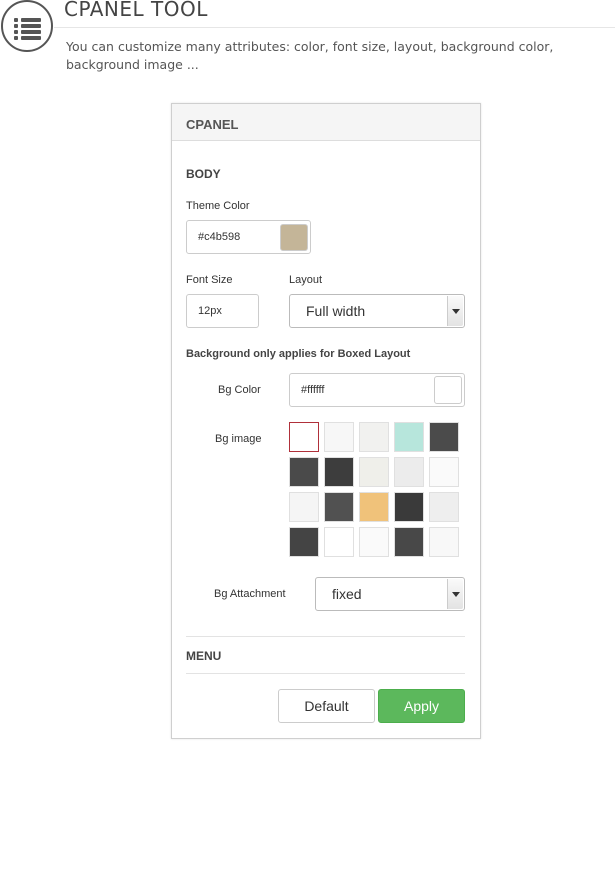 This screenshot has height=872, width=615. I want to click on font-size-label: Font Size, so click(209, 280).